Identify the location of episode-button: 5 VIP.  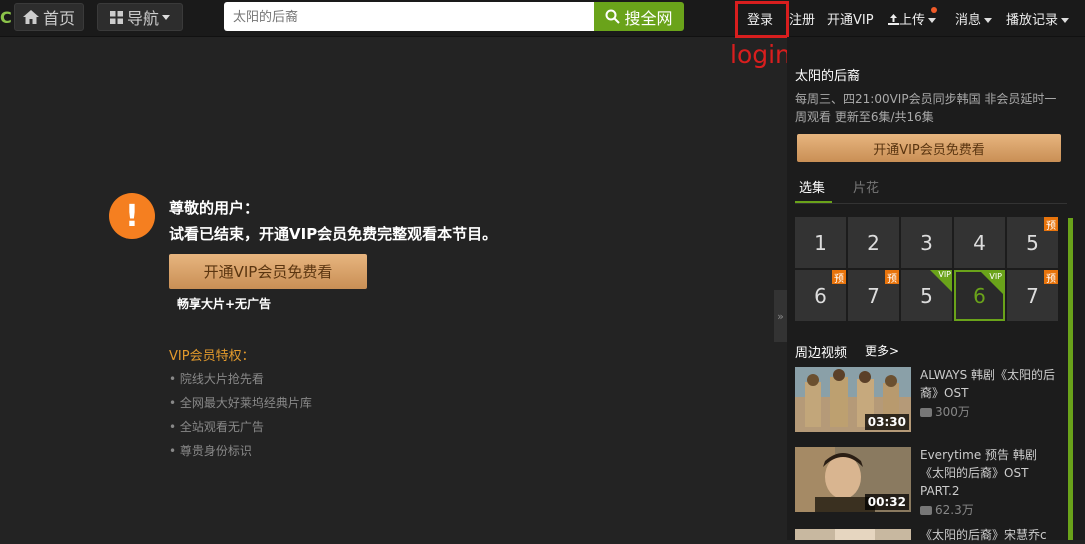
(926, 295).